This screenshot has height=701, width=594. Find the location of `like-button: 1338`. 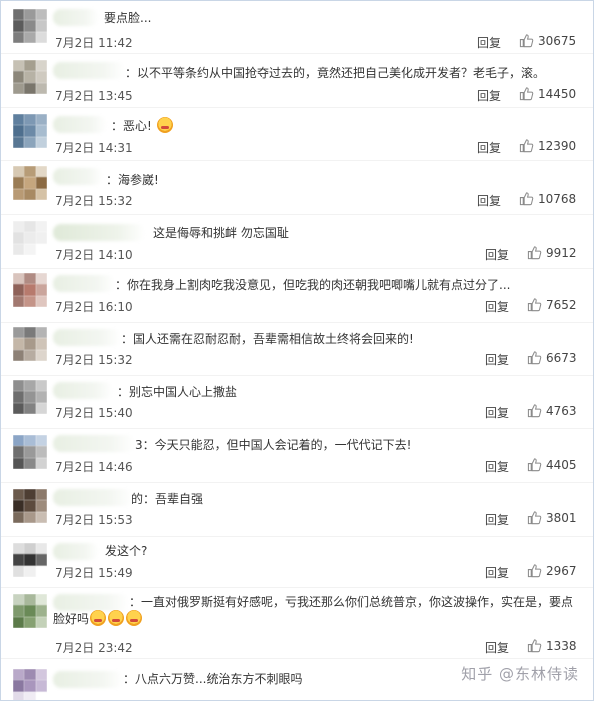

like-button: 1338 is located at coordinates (552, 645).